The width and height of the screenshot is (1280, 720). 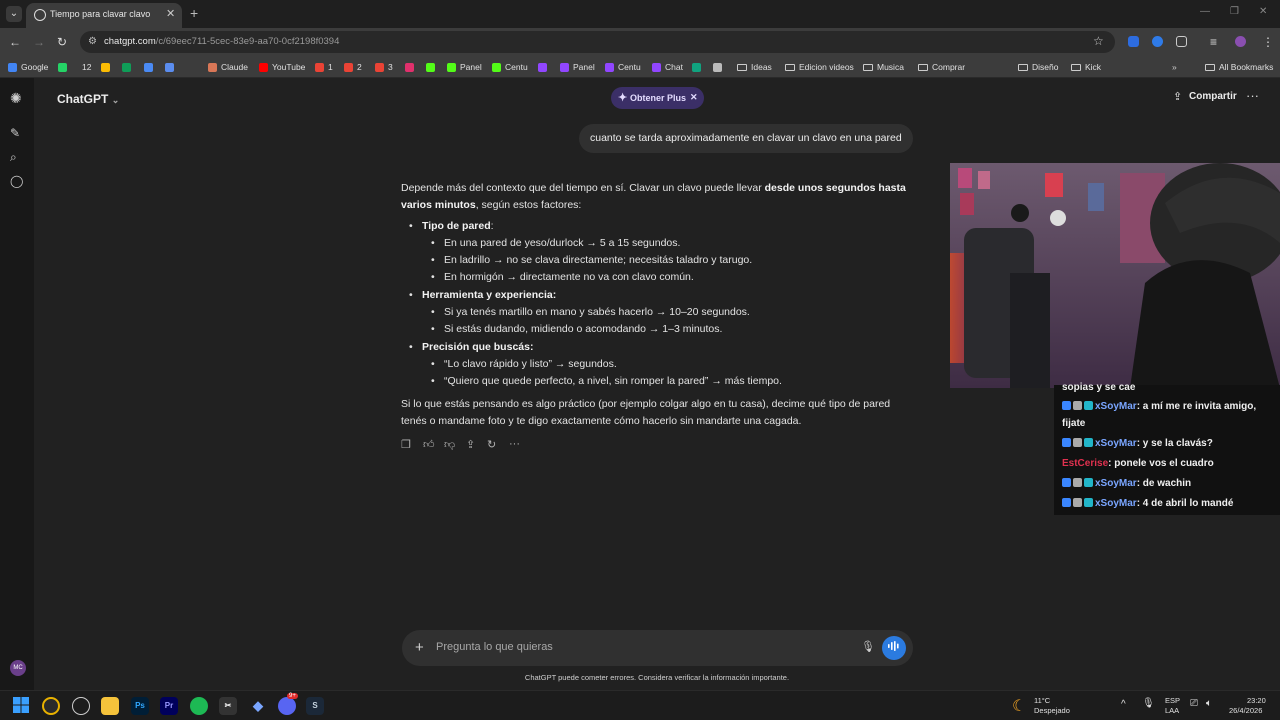 I want to click on new-tab-button: +, so click(x=194, y=13).